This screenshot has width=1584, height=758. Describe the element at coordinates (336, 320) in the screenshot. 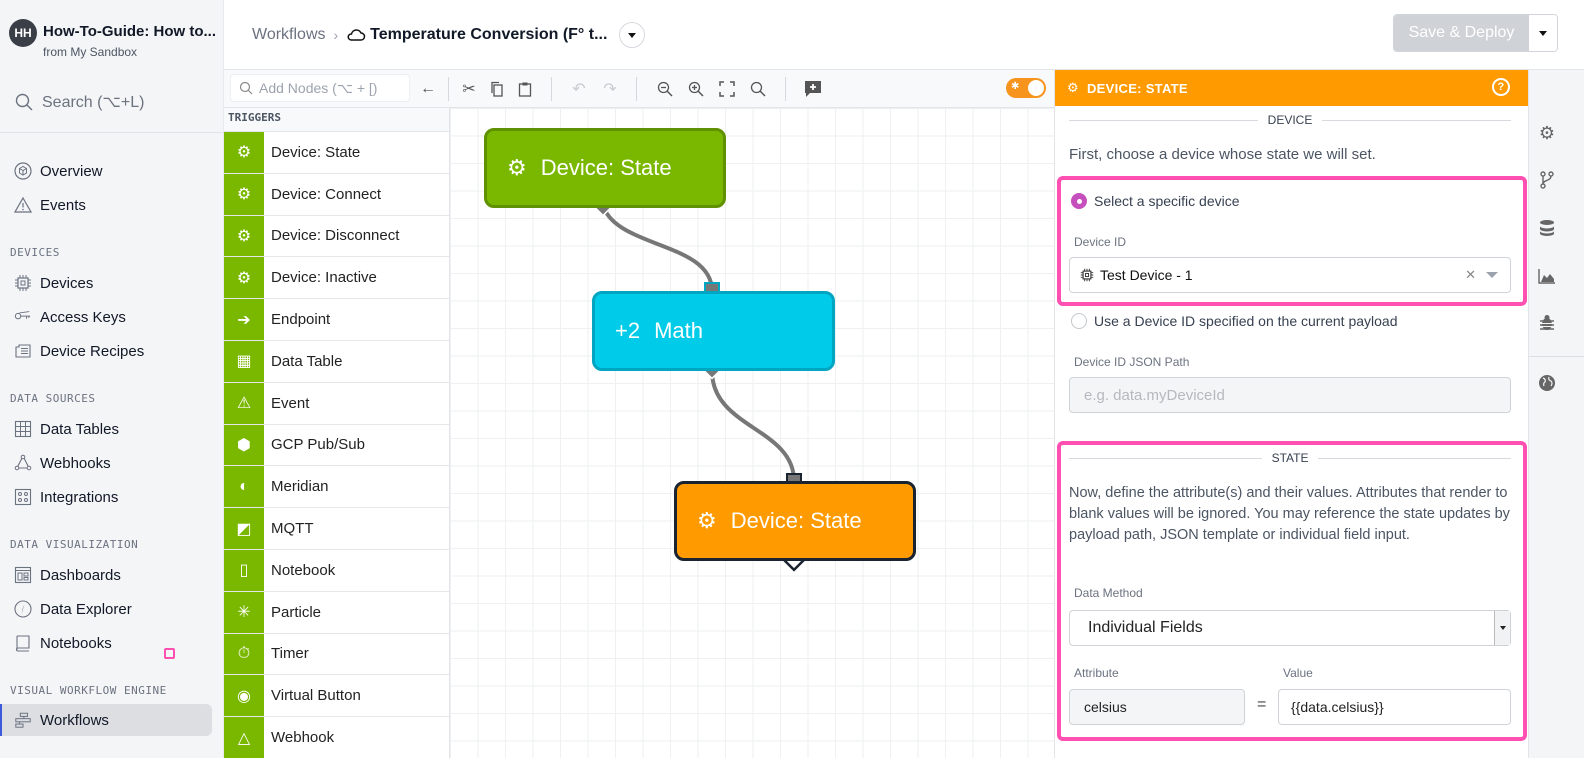

I see `palette-item-endpoint: ➔ Endpoint` at that location.